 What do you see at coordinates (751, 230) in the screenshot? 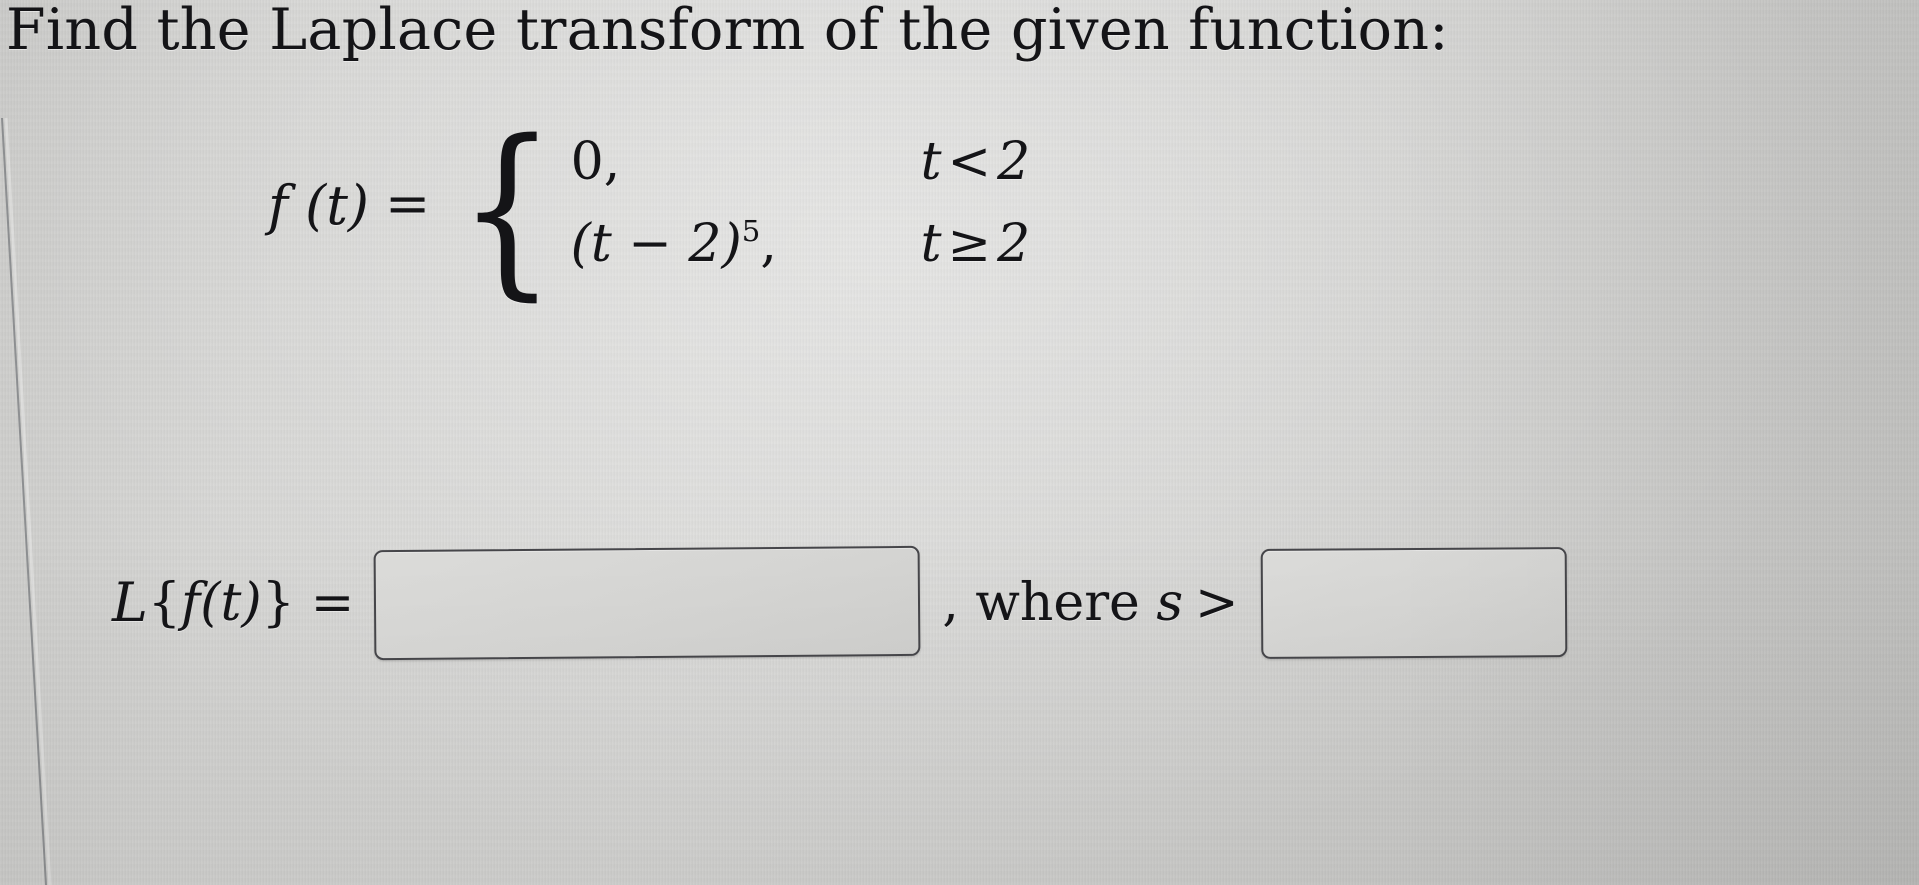
I see `case-value-exponent: 5` at bounding box center [751, 230].